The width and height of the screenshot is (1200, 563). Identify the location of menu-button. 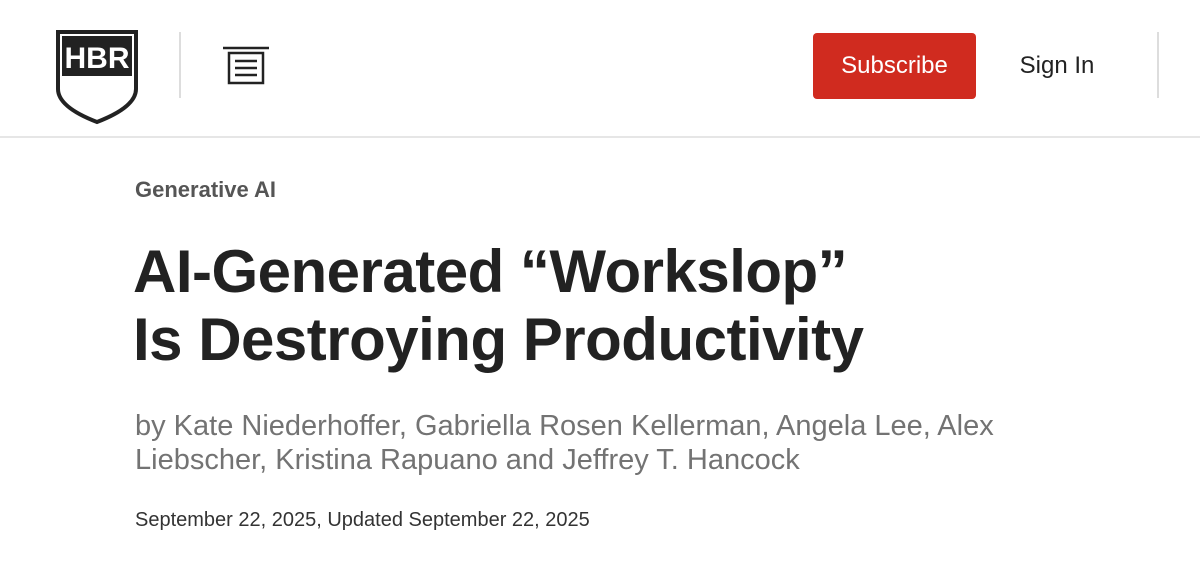
(246, 66).